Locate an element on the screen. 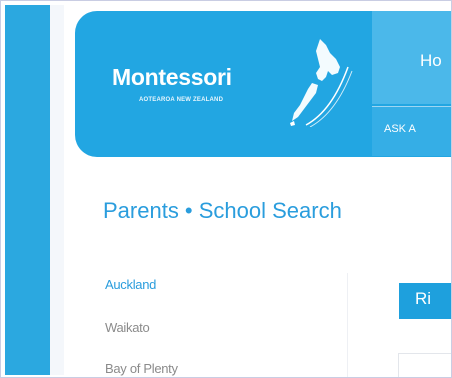 The width and height of the screenshot is (452, 378). logo-wordmark: Montessori is located at coordinates (172, 77).